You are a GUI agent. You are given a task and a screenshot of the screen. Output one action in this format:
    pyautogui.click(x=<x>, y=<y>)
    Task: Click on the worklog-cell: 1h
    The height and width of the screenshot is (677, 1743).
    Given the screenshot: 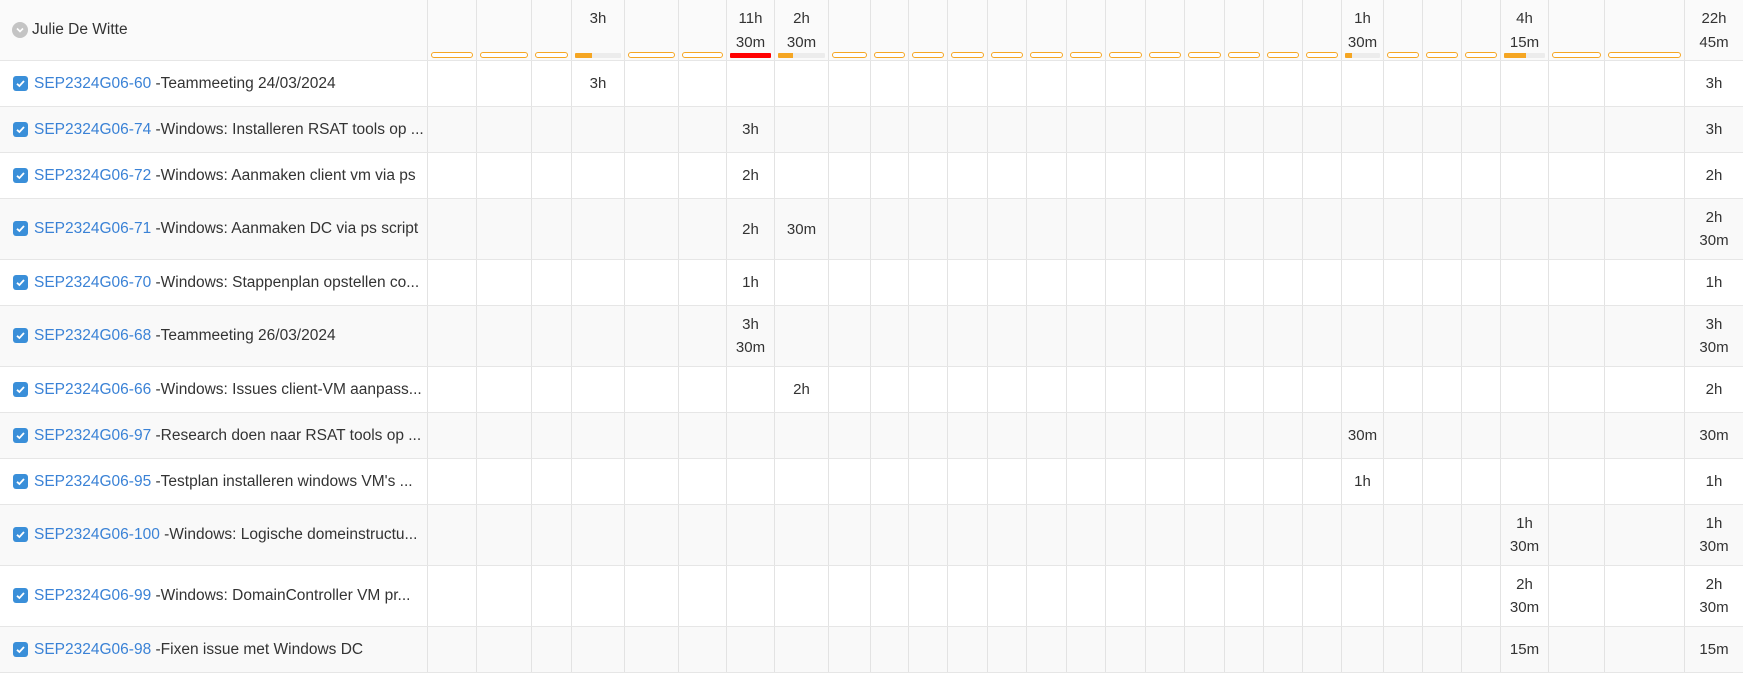 What is the action you would take?
    pyautogui.click(x=750, y=282)
    